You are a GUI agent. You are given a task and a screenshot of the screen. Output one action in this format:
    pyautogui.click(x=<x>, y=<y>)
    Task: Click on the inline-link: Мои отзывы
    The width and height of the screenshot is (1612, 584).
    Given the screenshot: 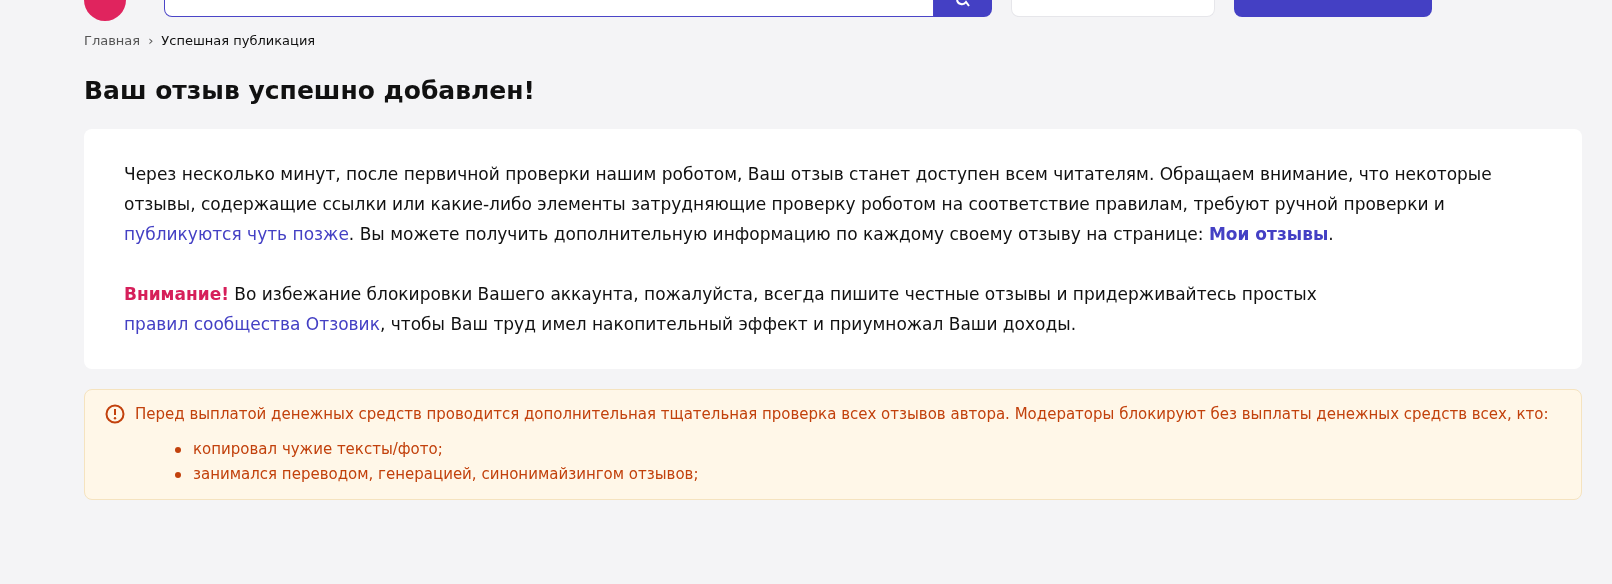 What is the action you would take?
    pyautogui.click(x=1268, y=234)
    